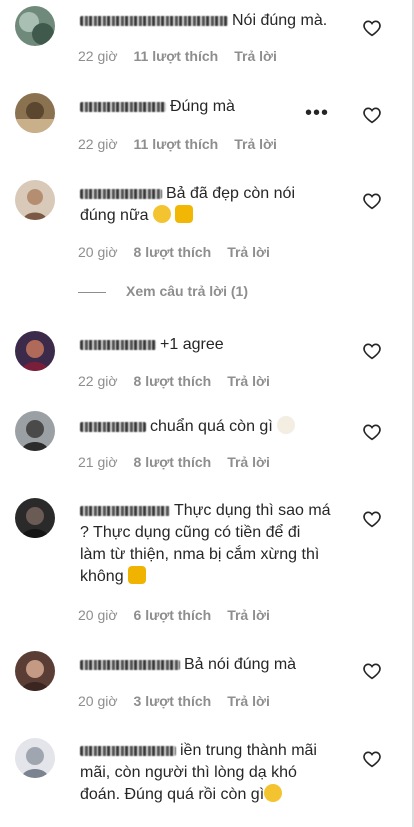 The image size is (414, 827). Describe the element at coordinates (163, 291) in the screenshot. I see `view-replies-button: Xem câu trả lời (1)` at that location.